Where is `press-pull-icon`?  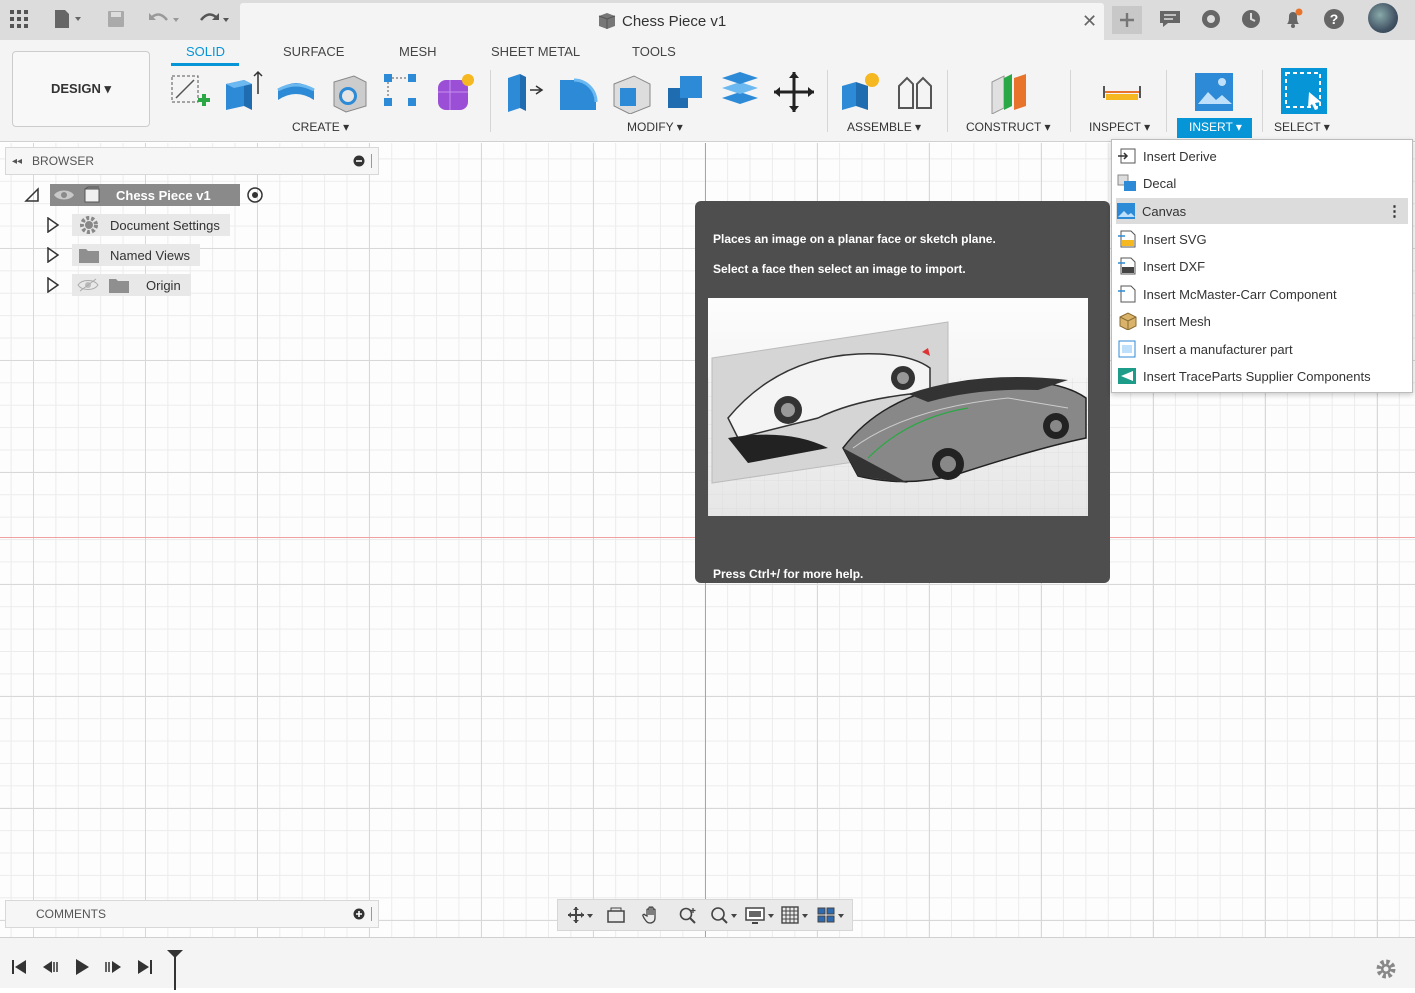 press-pull-icon is located at coordinates (524, 92).